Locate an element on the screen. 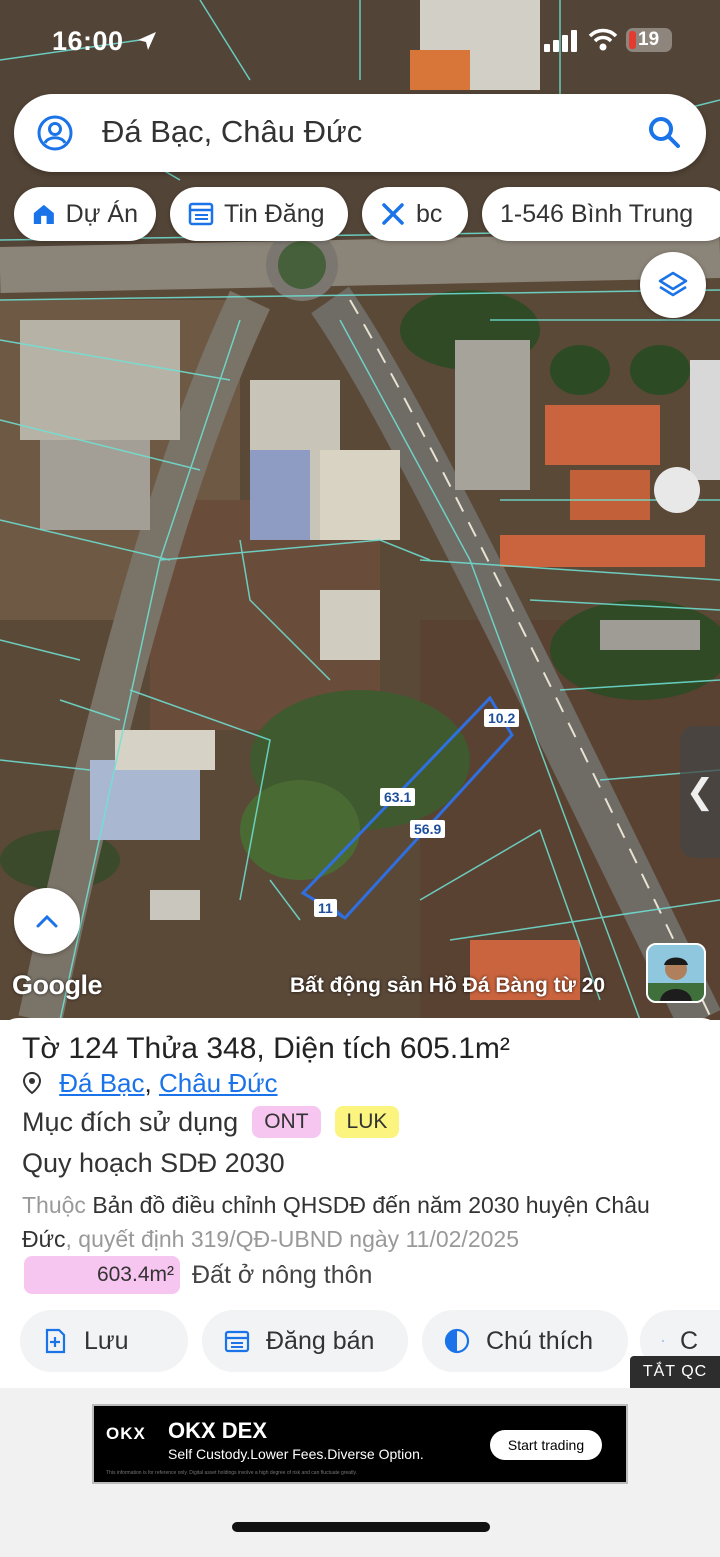  measure-label: 10.2 is located at coordinates (502, 718).